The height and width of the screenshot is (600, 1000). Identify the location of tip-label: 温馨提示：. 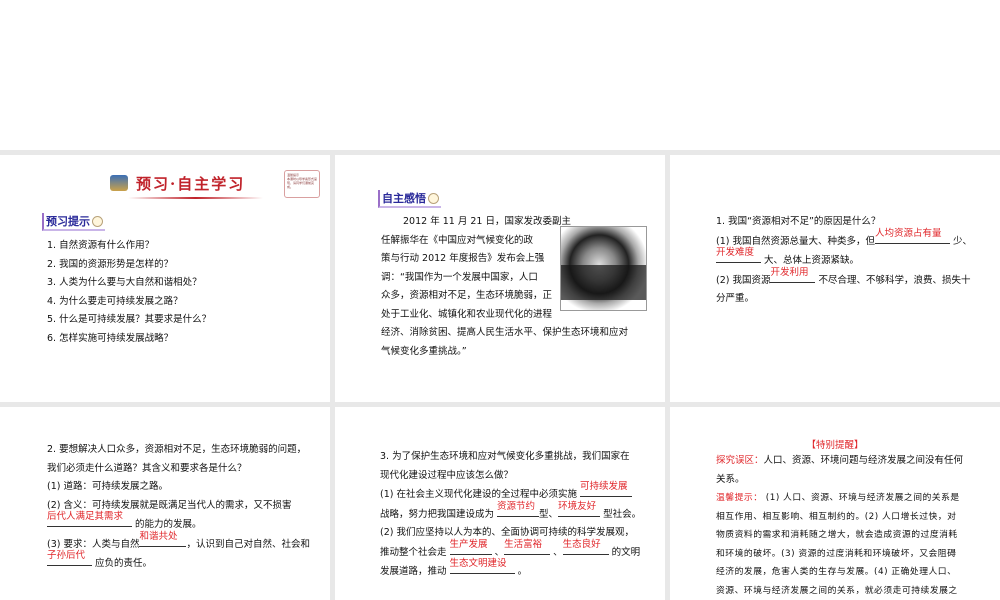
(739, 498).